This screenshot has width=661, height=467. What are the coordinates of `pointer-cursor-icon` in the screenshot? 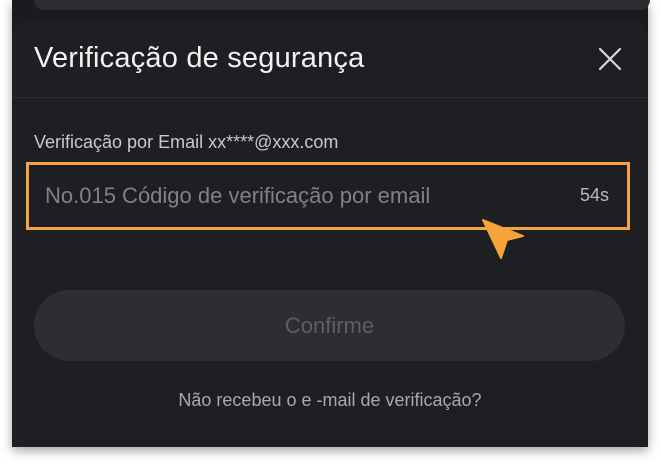 It's located at (503, 239).